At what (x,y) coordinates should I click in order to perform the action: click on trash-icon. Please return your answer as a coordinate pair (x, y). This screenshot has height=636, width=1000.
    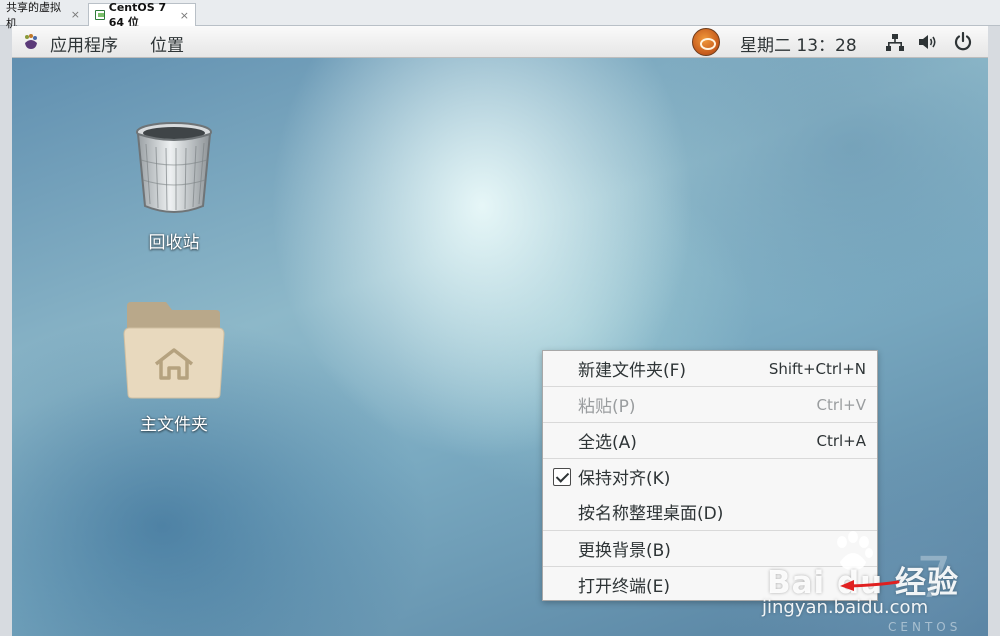
    Looking at the image, I should click on (174, 167).